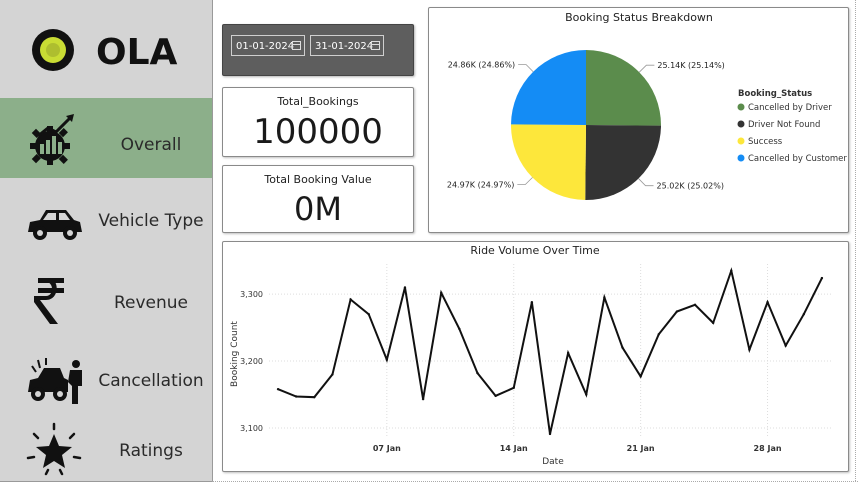 Image resolution: width=858 pixels, height=490 pixels. Describe the element at coordinates (481, 65) in the screenshot. I see `pie-data-label: 24.86K (24.86%)` at that location.